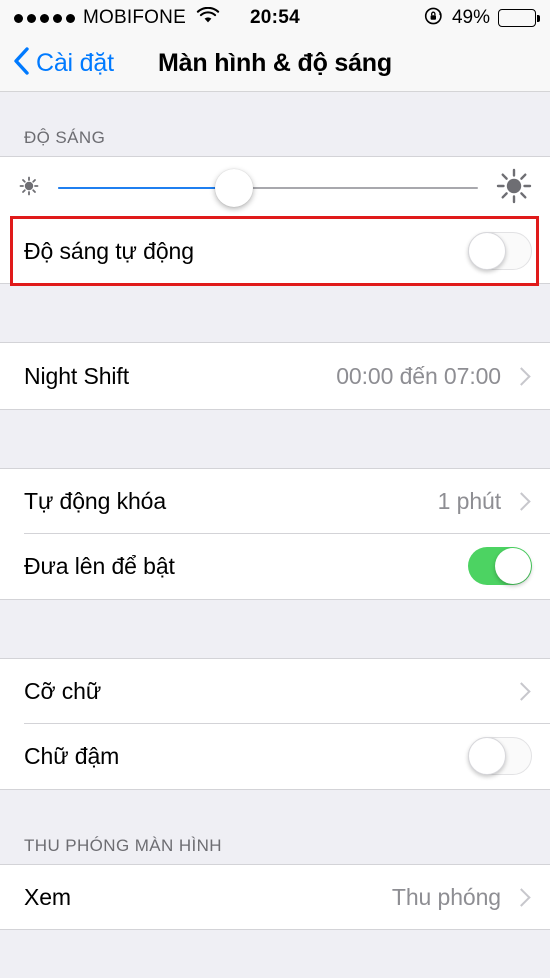  What do you see at coordinates (514, 188) in the screenshot?
I see `sun-large-icon` at bounding box center [514, 188].